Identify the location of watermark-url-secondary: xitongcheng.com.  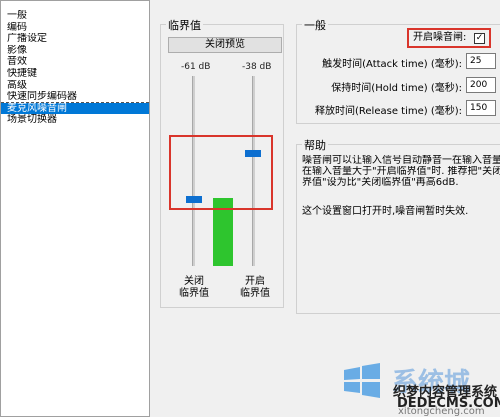
(441, 411).